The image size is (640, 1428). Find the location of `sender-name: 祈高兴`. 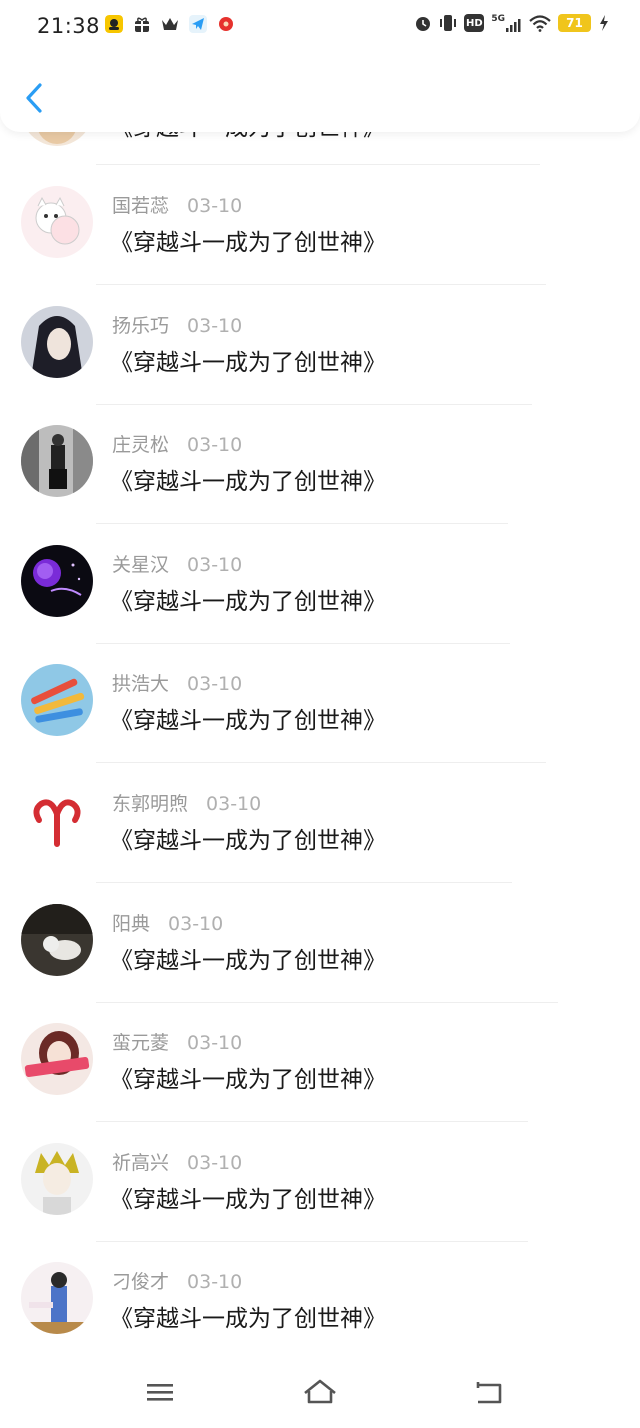

sender-name: 祈高兴 is located at coordinates (141, 1162).